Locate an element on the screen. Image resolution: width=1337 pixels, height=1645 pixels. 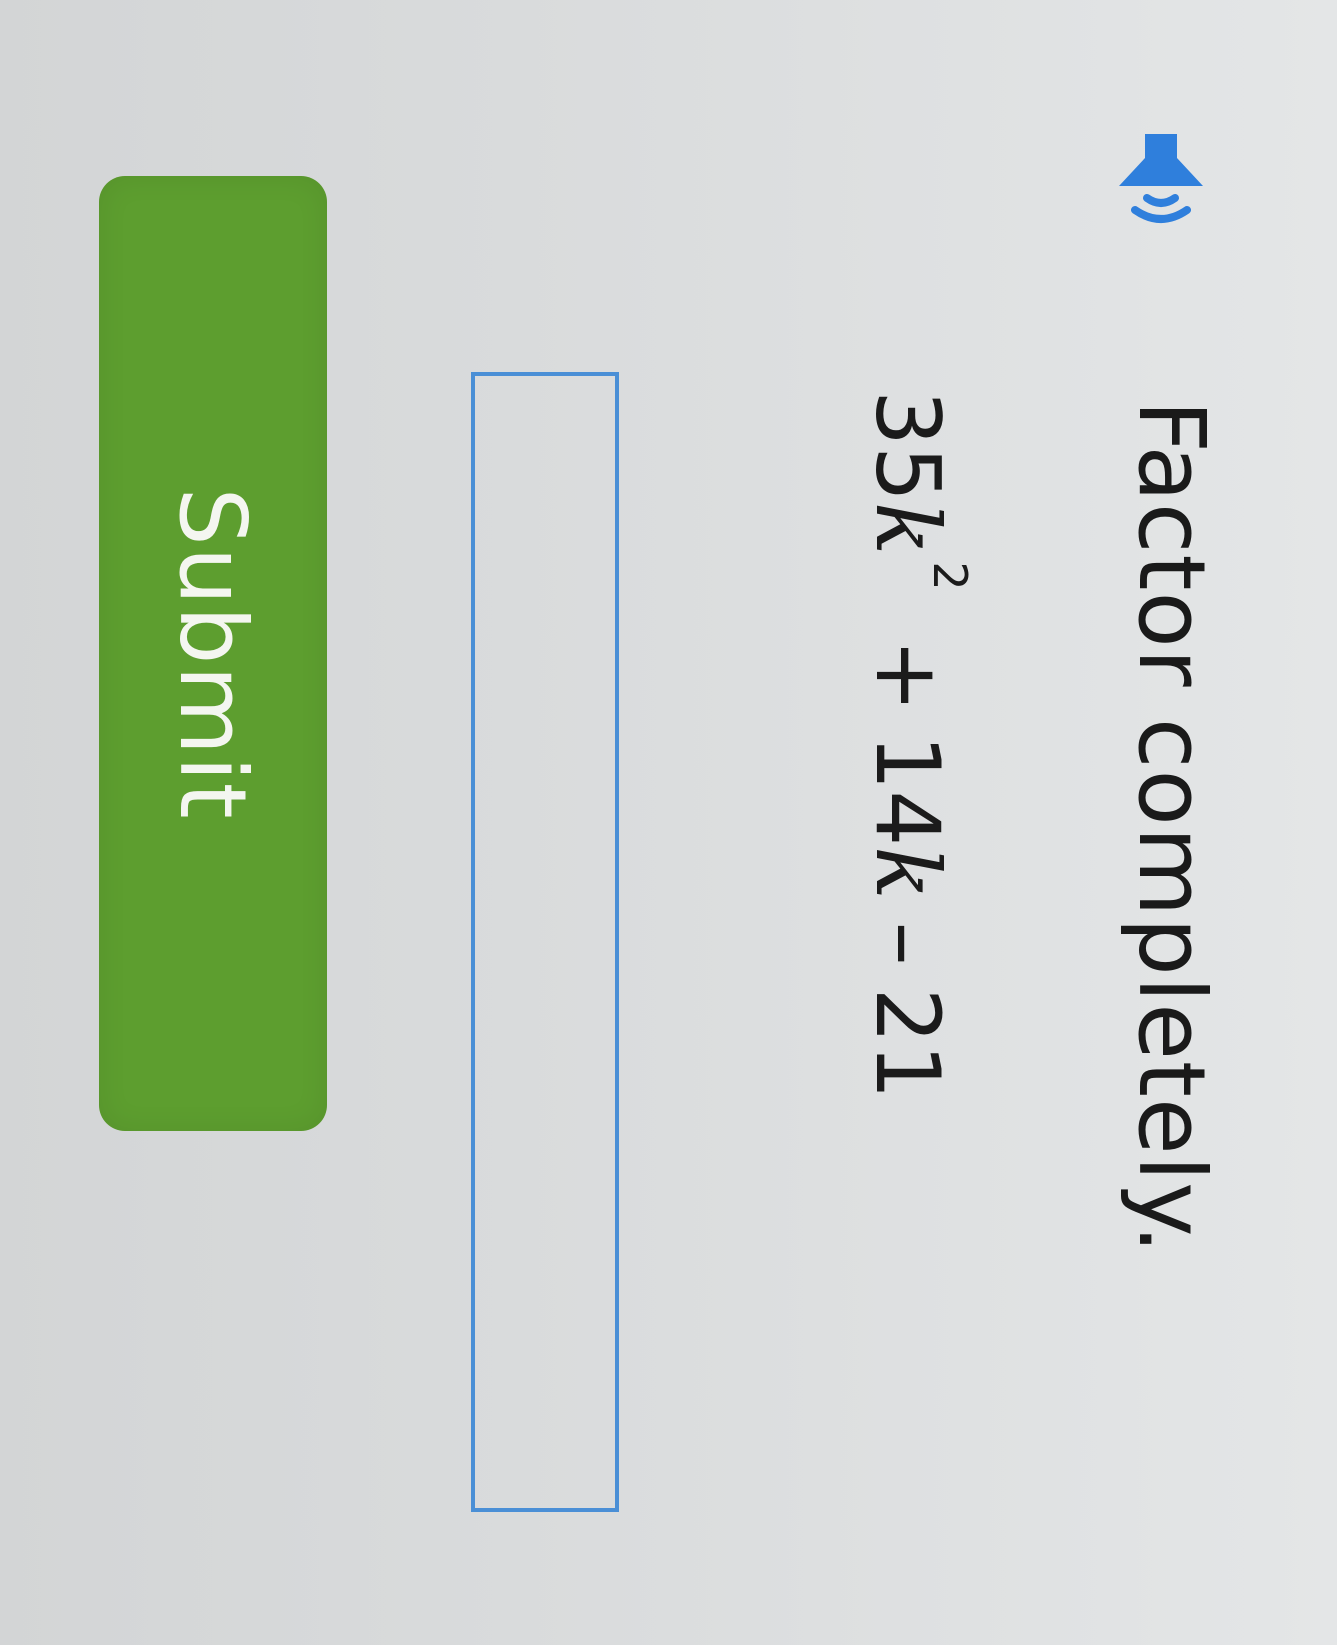
math-expression: 35k2+14k–21 is located at coordinates (916, 745).